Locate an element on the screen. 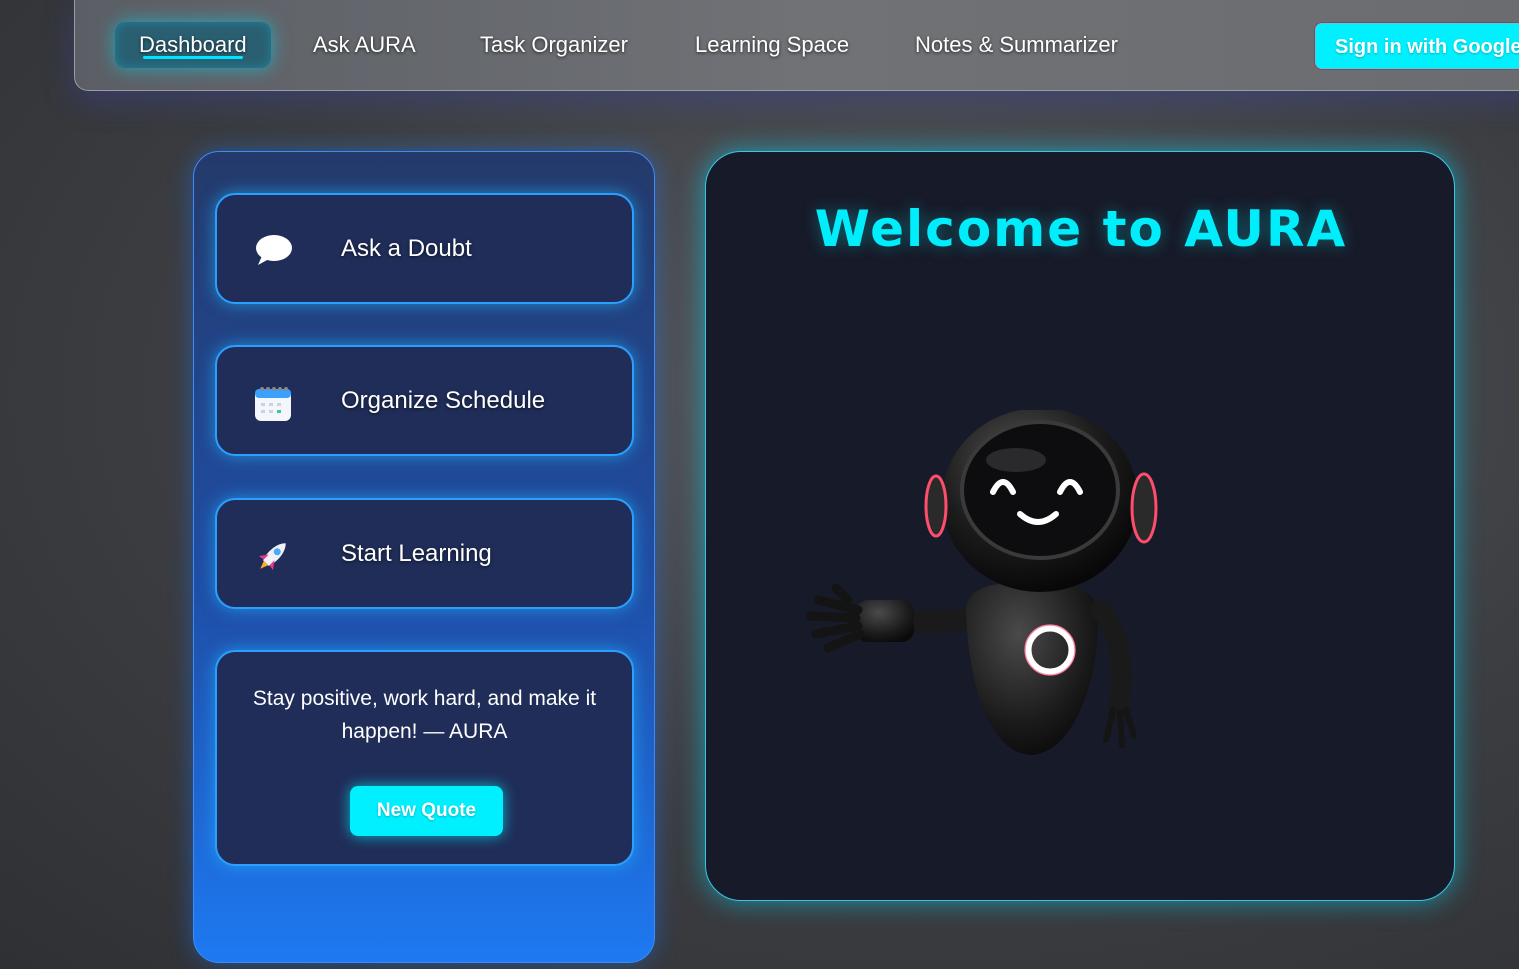 This screenshot has width=1519, height=969. nav-tab-label: Learning Space is located at coordinates (772, 44).